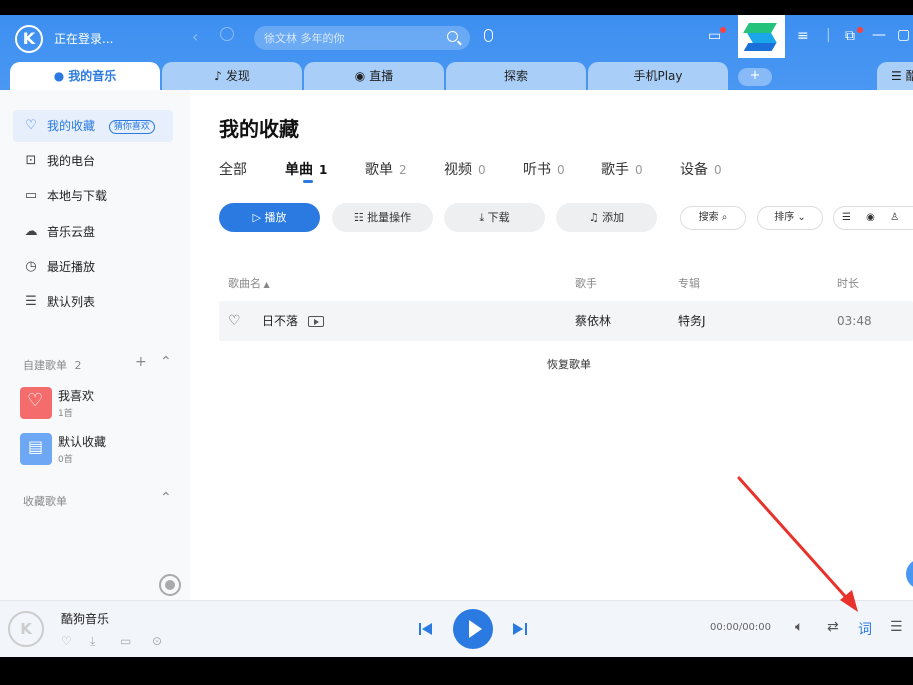 The height and width of the screenshot is (685, 913). I want to click on subtab-label: 视频, so click(458, 170).